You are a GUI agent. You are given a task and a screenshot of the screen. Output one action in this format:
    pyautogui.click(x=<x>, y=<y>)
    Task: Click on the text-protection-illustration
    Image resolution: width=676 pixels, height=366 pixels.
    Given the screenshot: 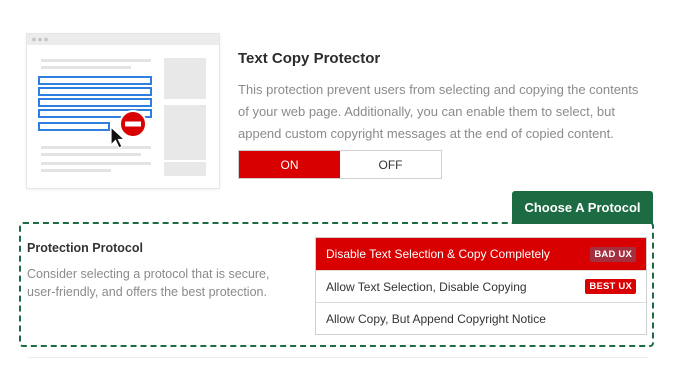 What is the action you would take?
    pyautogui.click(x=123, y=111)
    